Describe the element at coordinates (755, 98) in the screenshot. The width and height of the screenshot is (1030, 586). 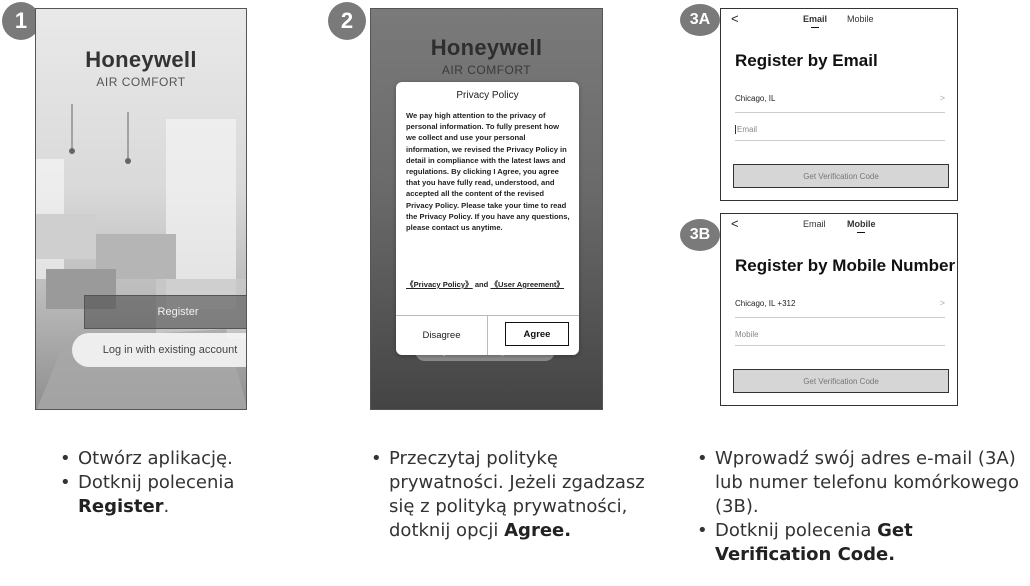
I see `country-region-selector: Chicago, IL` at that location.